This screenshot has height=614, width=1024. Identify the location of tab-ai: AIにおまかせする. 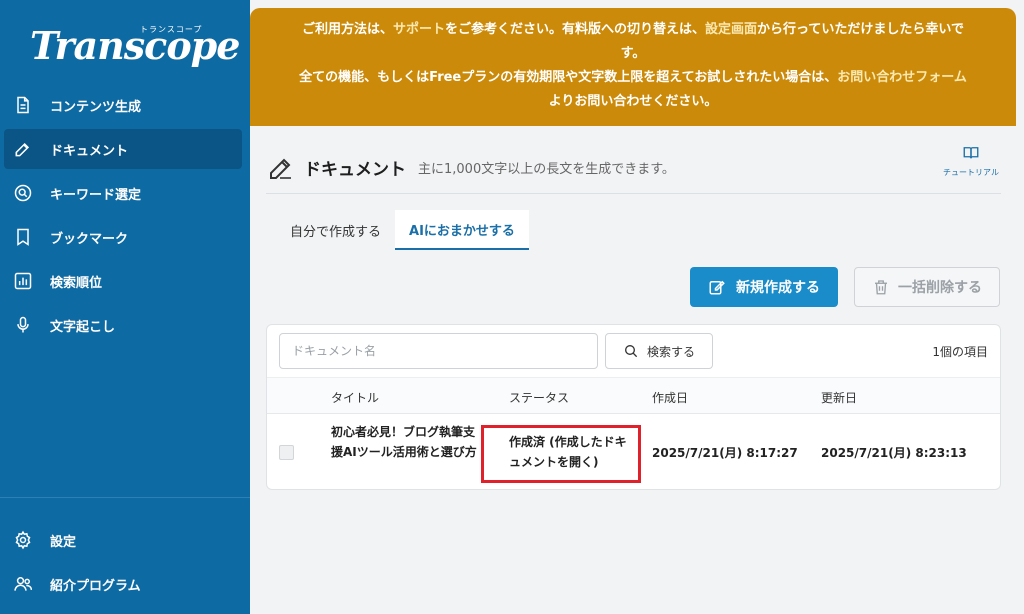
(462, 230).